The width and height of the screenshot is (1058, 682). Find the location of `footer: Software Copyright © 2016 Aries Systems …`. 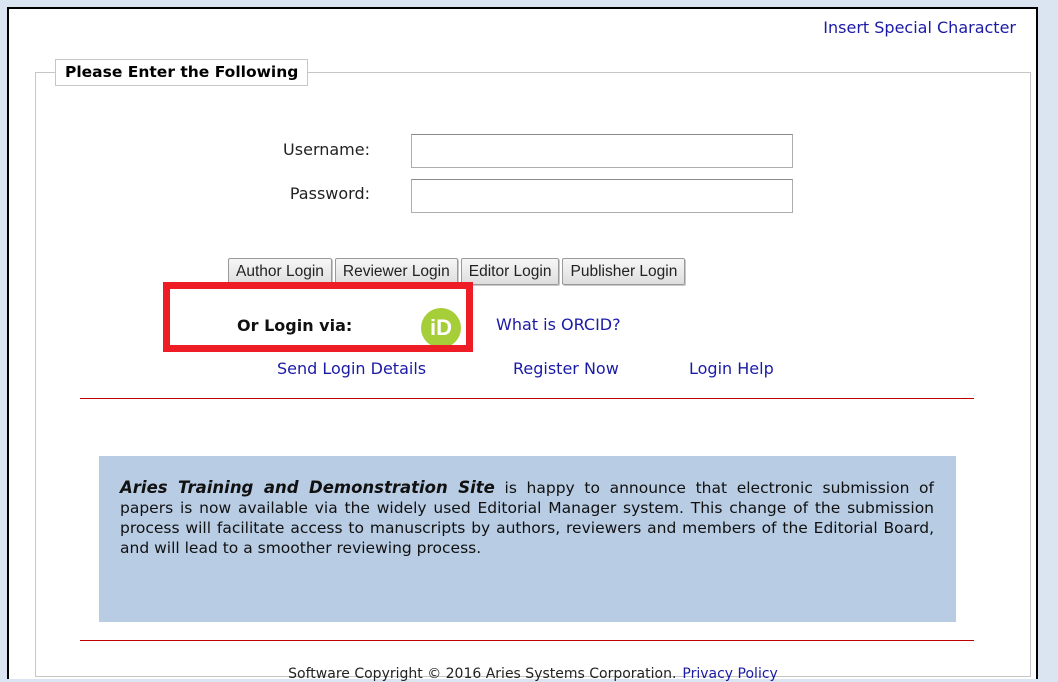

footer: Software Copyright © 2016 Aries Systems … is located at coordinates (533, 674).